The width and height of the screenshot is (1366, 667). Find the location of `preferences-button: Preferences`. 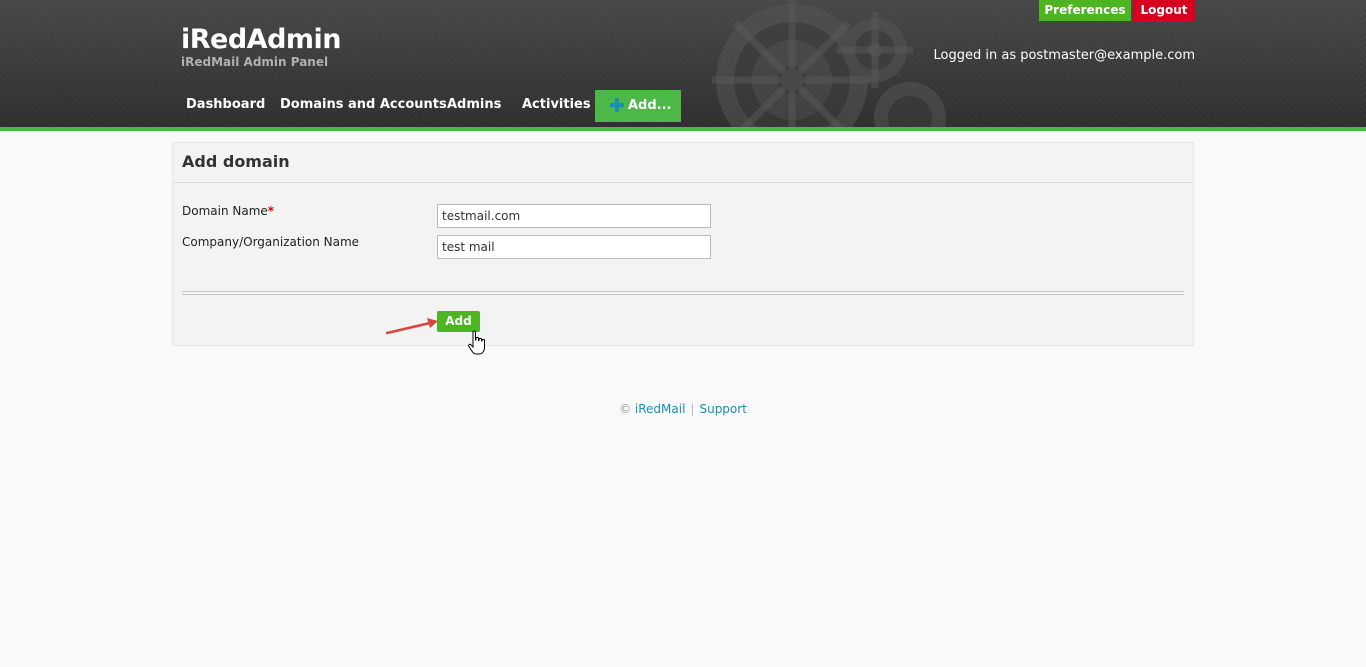

preferences-button: Preferences is located at coordinates (1085, 10).